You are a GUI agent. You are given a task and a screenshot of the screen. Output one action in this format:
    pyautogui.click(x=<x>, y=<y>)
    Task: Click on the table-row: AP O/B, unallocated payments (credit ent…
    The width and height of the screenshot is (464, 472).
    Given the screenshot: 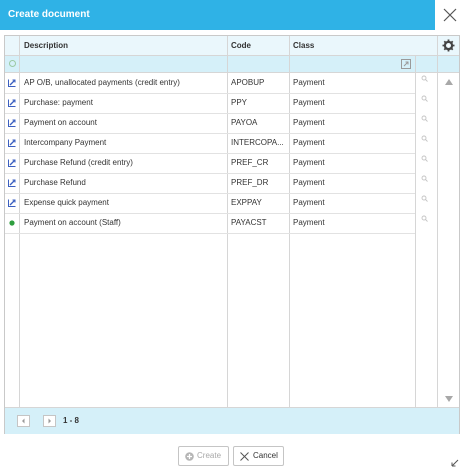 What is the action you would take?
    pyautogui.click(x=216, y=83)
    